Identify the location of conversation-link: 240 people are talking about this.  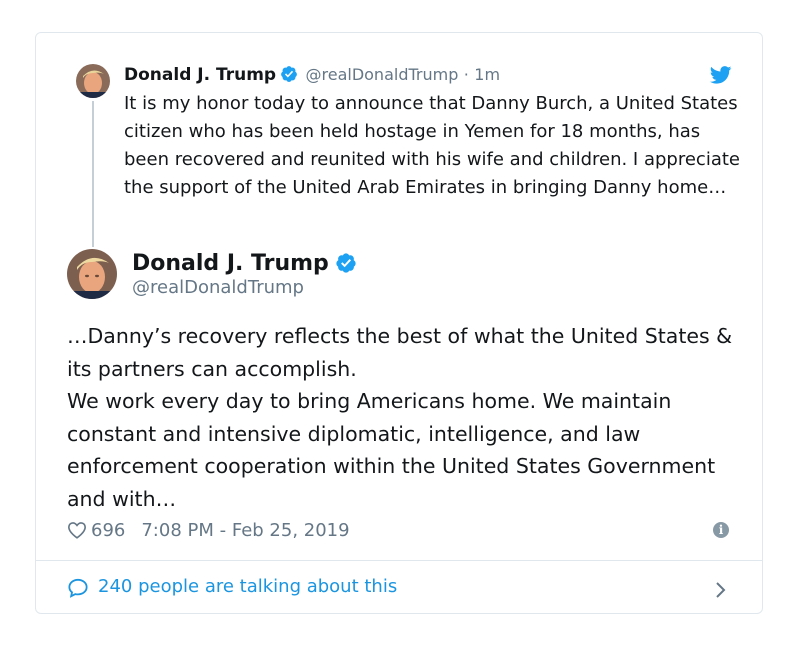
(399, 587).